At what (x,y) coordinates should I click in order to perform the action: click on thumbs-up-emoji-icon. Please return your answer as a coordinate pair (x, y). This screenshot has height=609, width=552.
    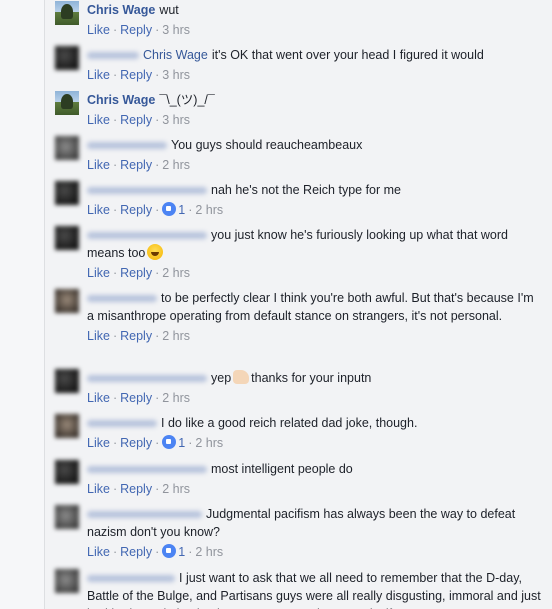
    Looking at the image, I should click on (241, 377).